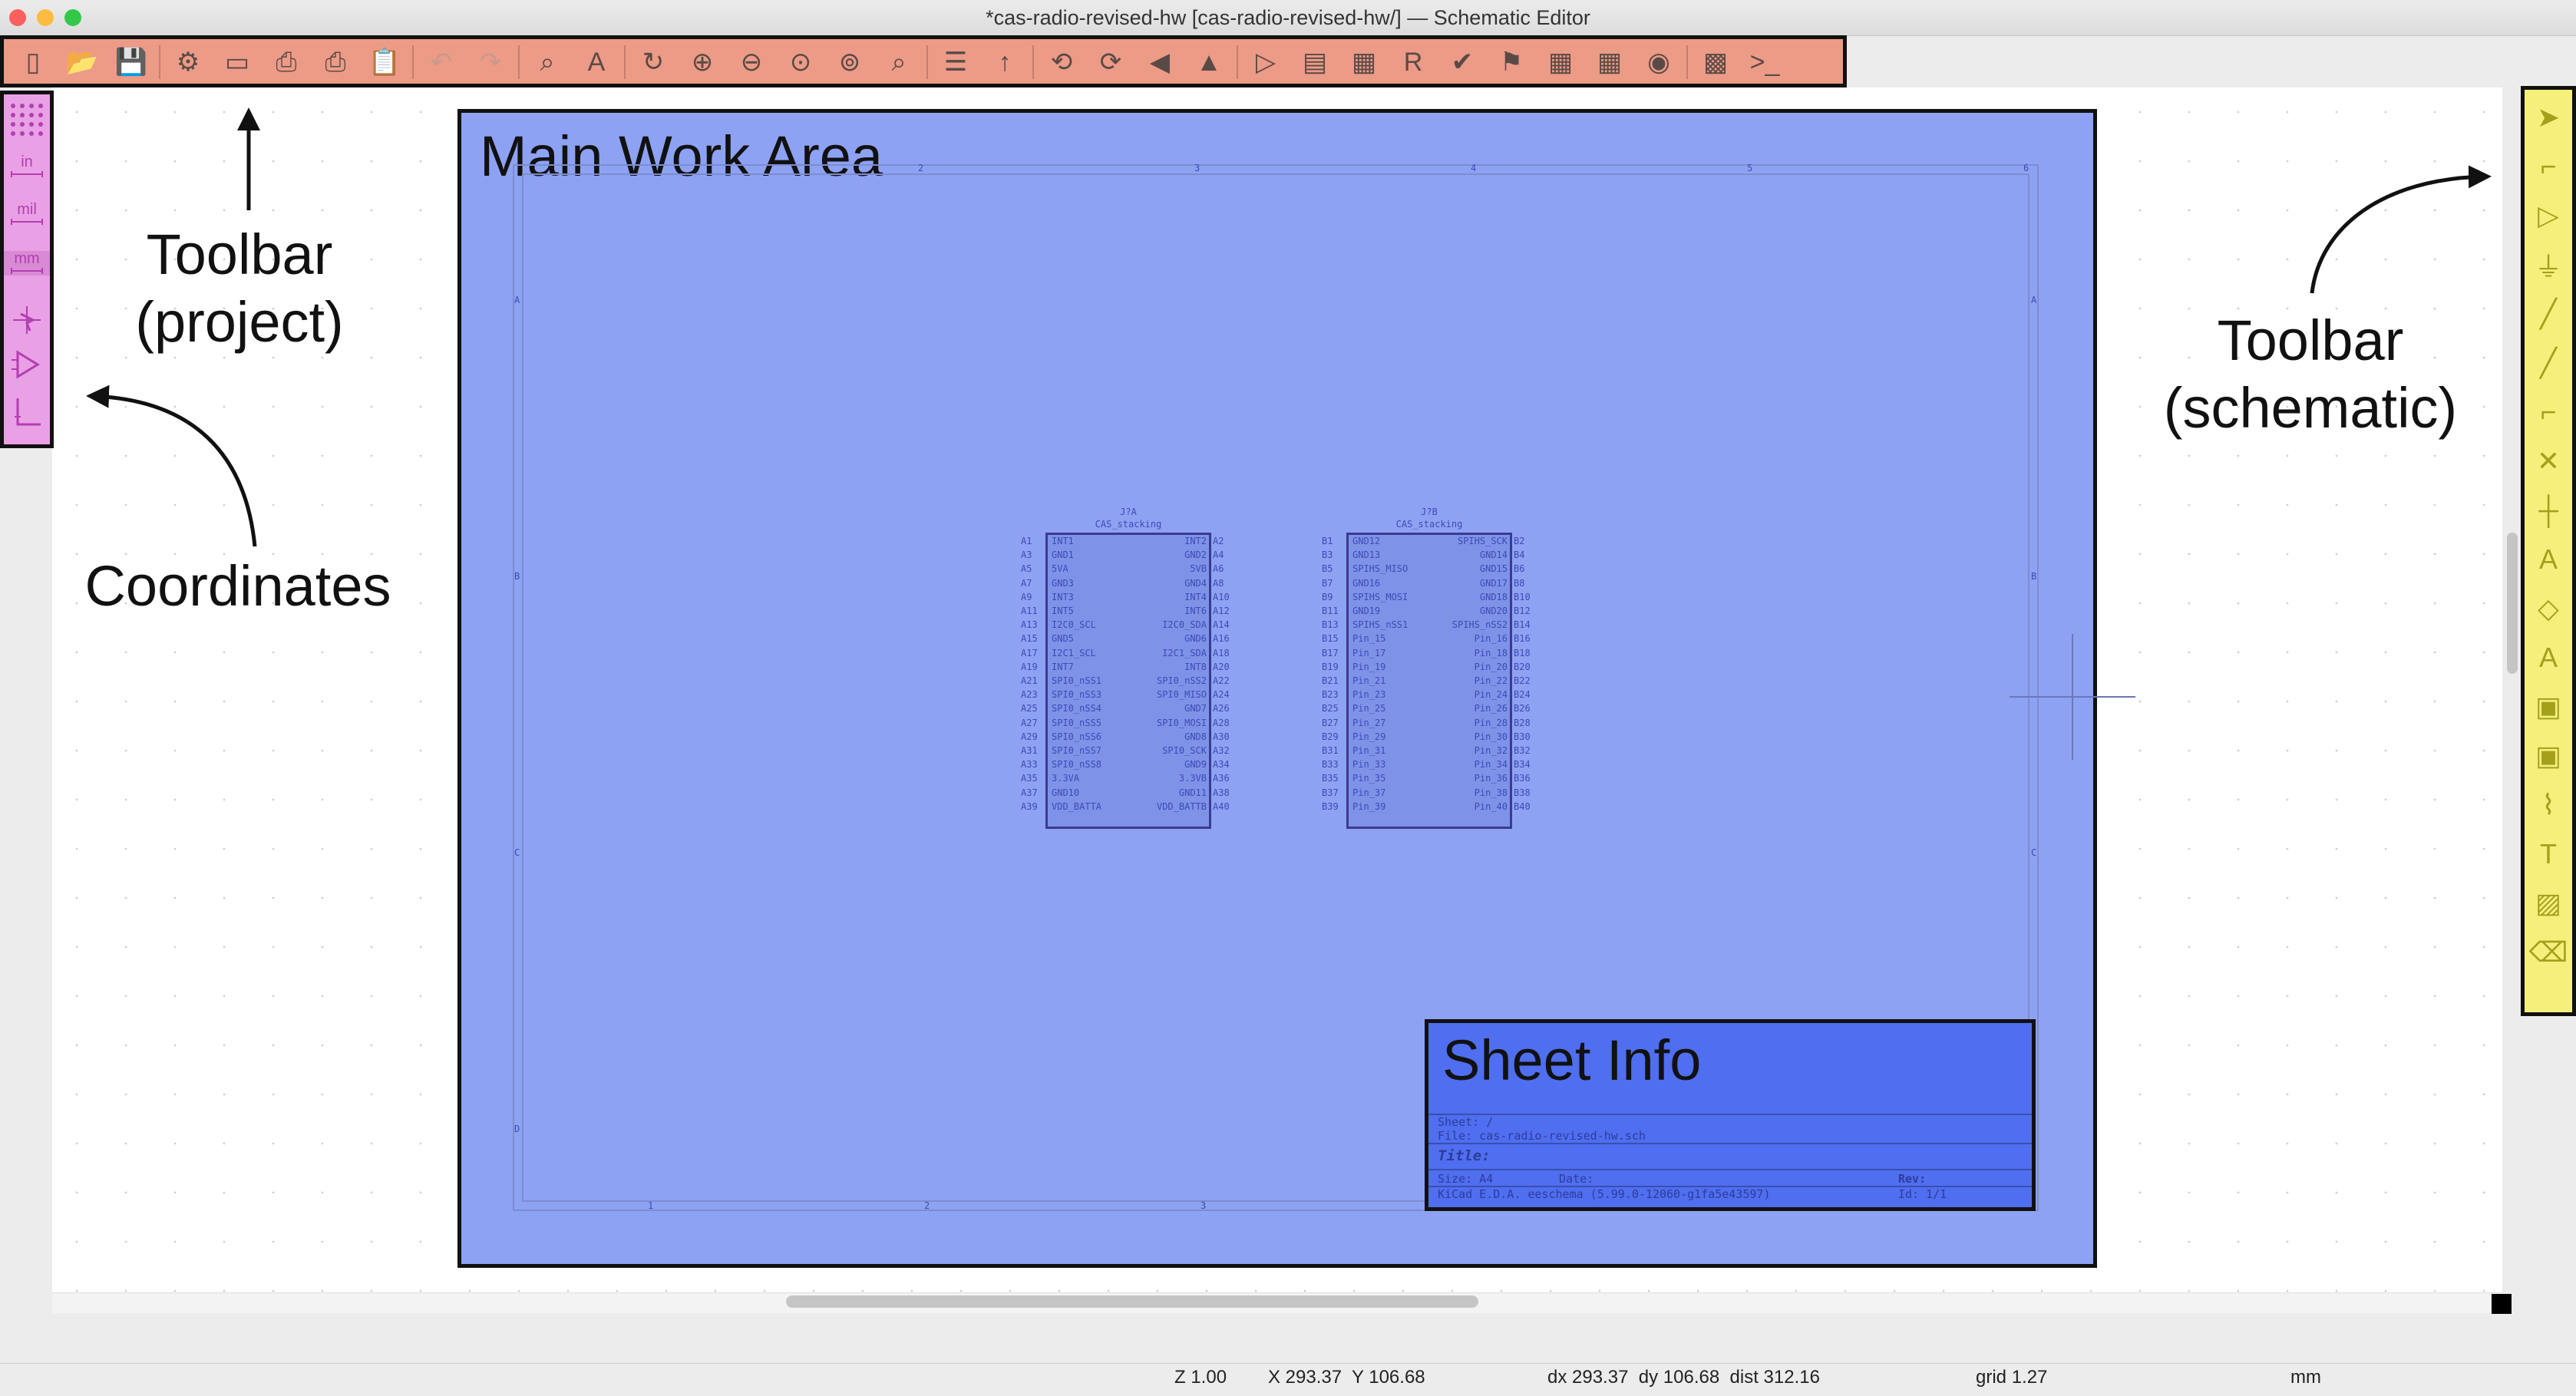 Image resolution: width=2576 pixels, height=1396 pixels. I want to click on zoom-readout: Z 1.00, so click(1200, 1377).